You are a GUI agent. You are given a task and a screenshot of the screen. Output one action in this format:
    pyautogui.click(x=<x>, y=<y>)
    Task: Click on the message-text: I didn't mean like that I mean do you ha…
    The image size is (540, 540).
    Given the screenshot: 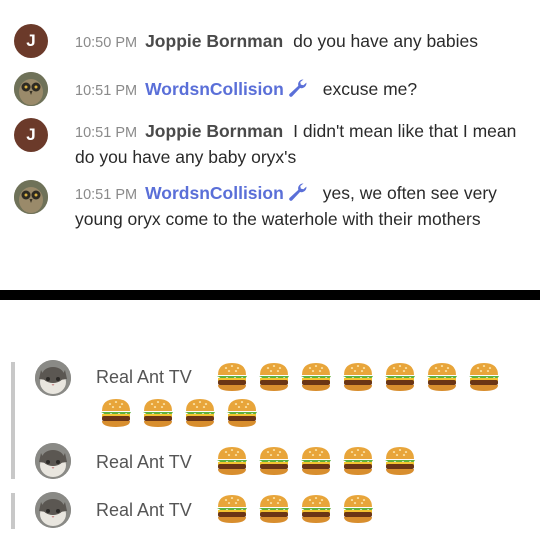 What is the action you would take?
    pyautogui.click(x=296, y=144)
    